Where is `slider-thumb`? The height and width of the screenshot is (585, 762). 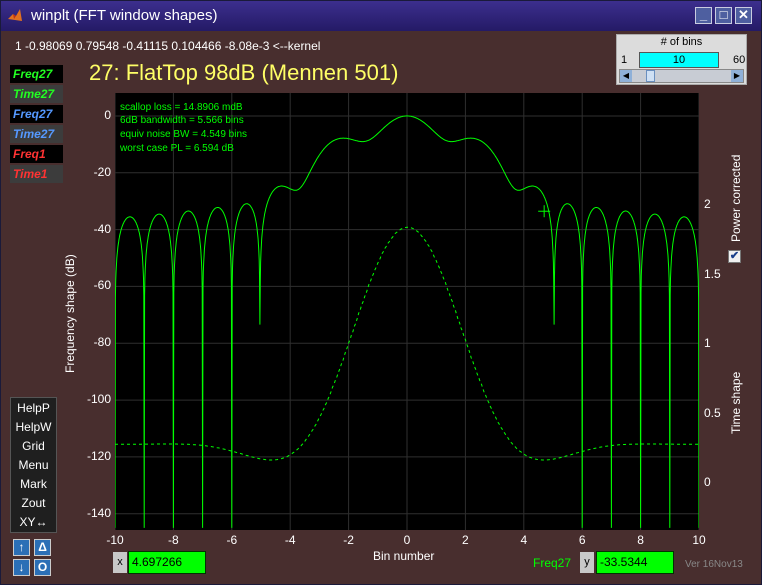 slider-thumb is located at coordinates (651, 76).